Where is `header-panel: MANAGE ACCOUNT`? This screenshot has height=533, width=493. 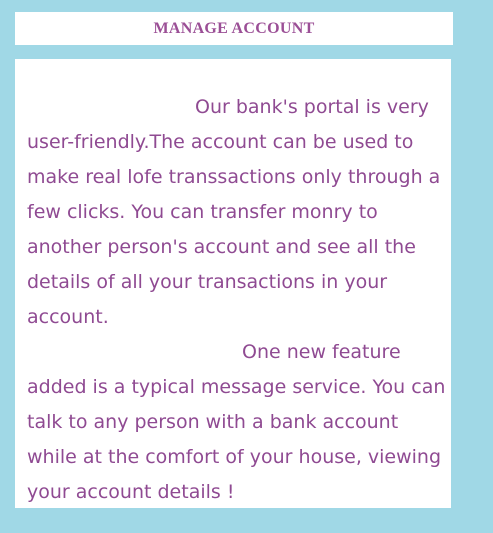
header-panel: MANAGE ACCOUNT is located at coordinates (234, 28).